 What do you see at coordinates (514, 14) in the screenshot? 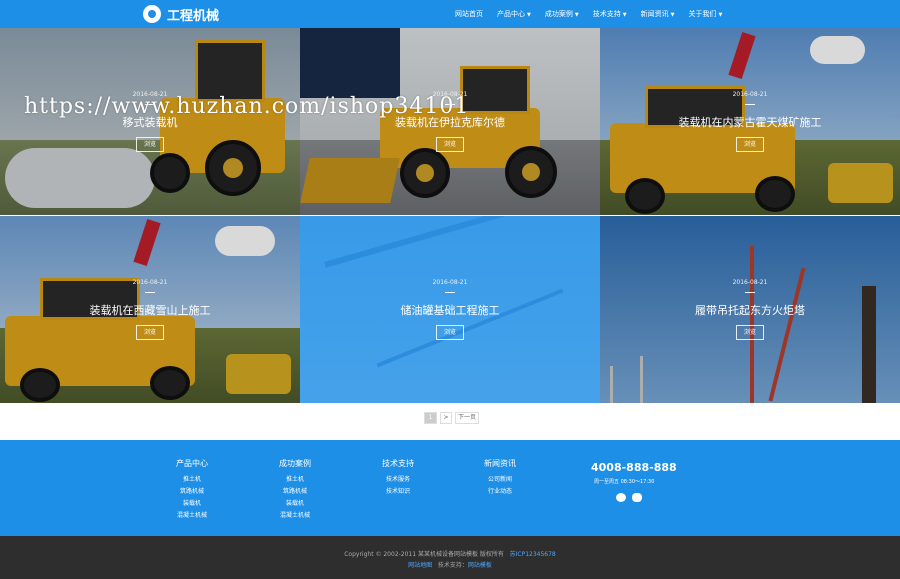
I see `nav-products: 产品中心 ▼` at bounding box center [514, 14].